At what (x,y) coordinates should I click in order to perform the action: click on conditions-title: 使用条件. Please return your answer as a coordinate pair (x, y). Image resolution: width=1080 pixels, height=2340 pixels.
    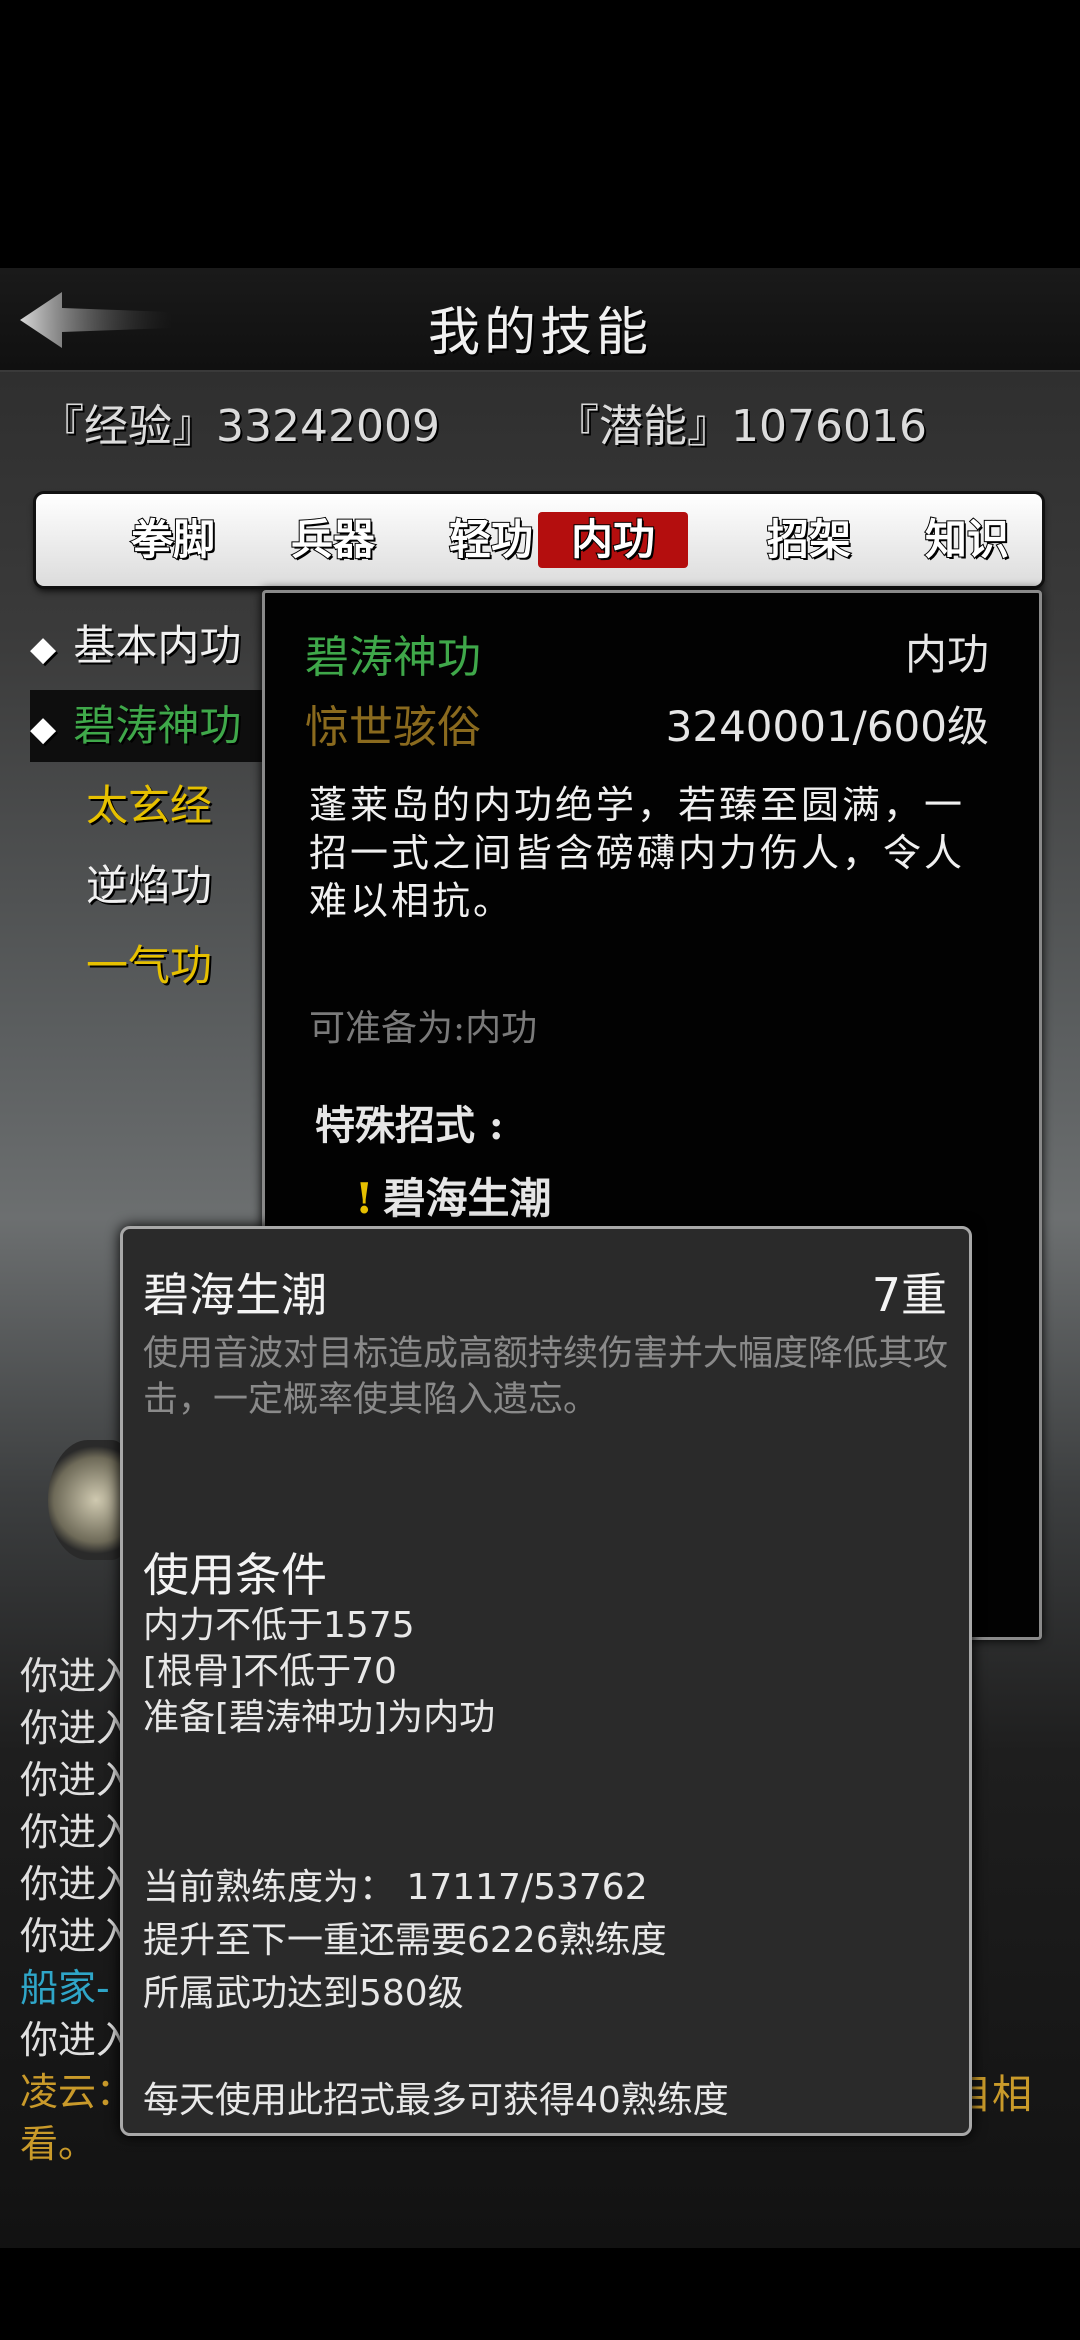
    Looking at the image, I should click on (235, 1575).